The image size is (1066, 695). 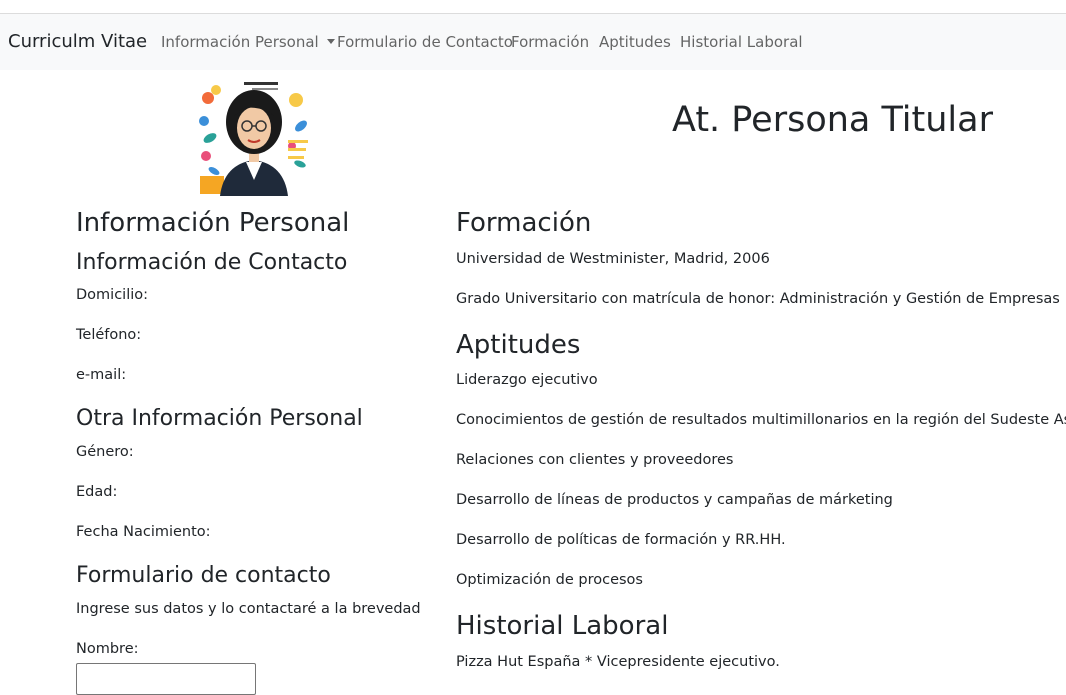 What do you see at coordinates (112, 295) in the screenshot?
I see `address-label: Domicilio:` at bounding box center [112, 295].